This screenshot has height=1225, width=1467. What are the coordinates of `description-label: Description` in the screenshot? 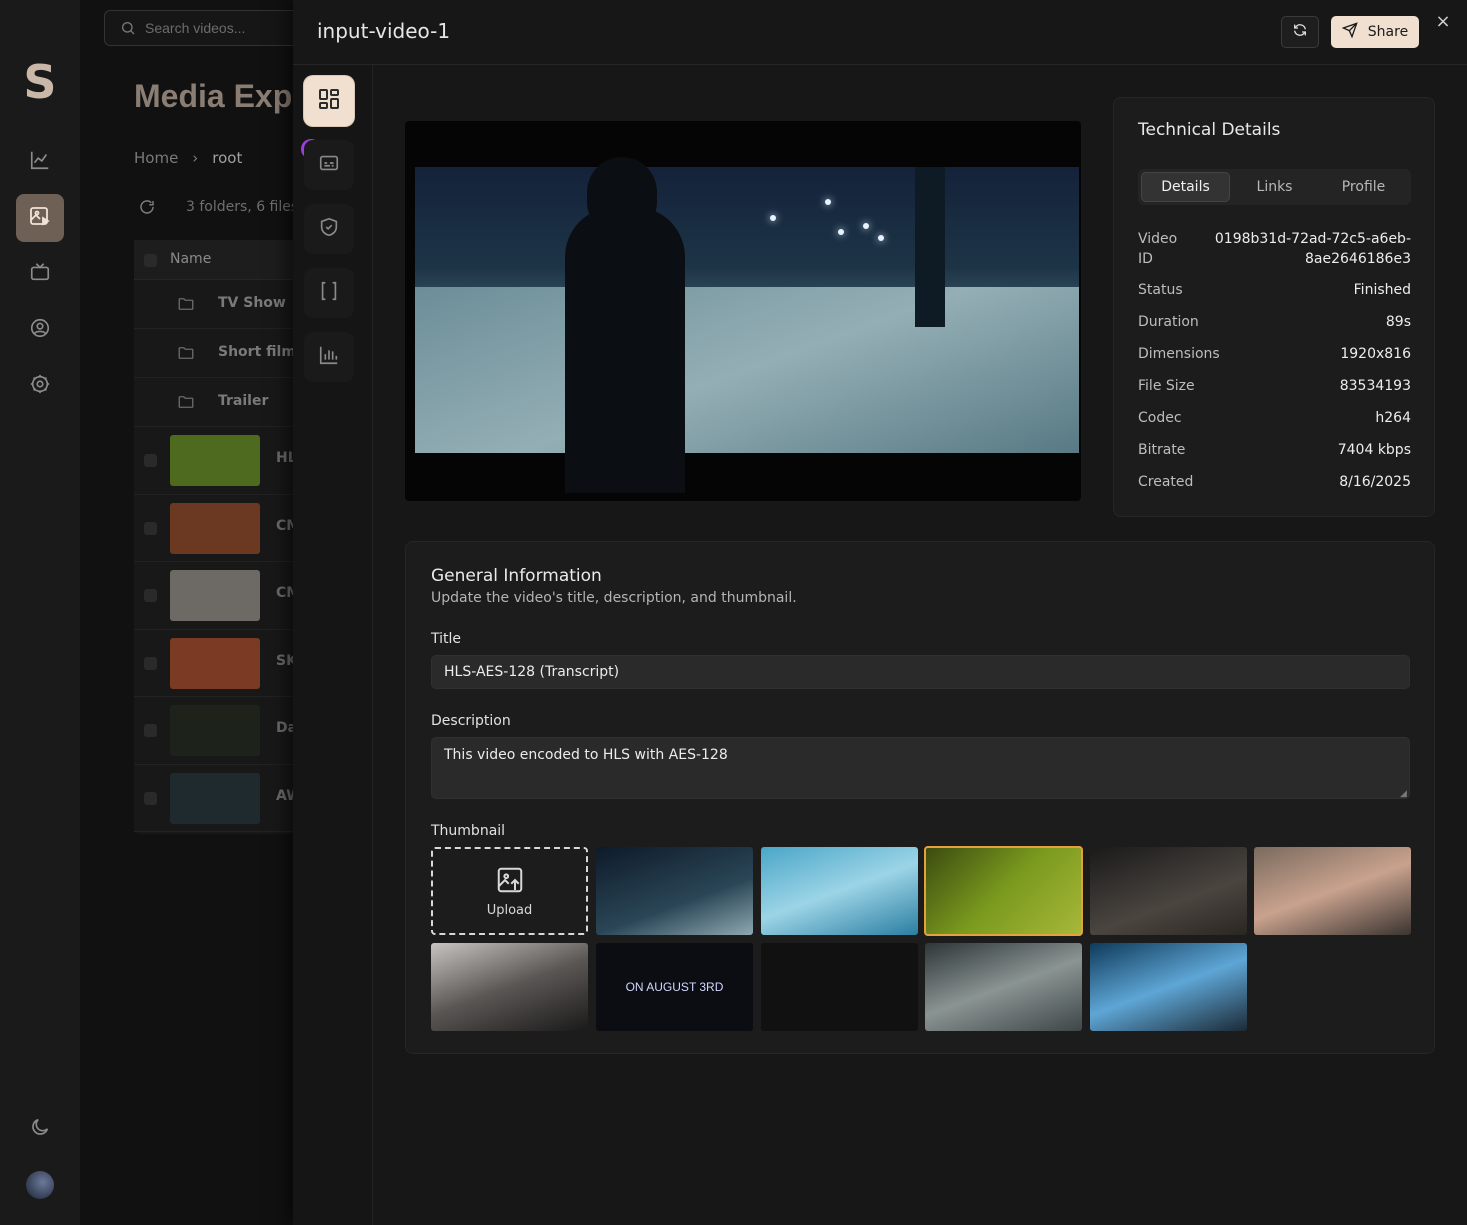 It's located at (471, 721).